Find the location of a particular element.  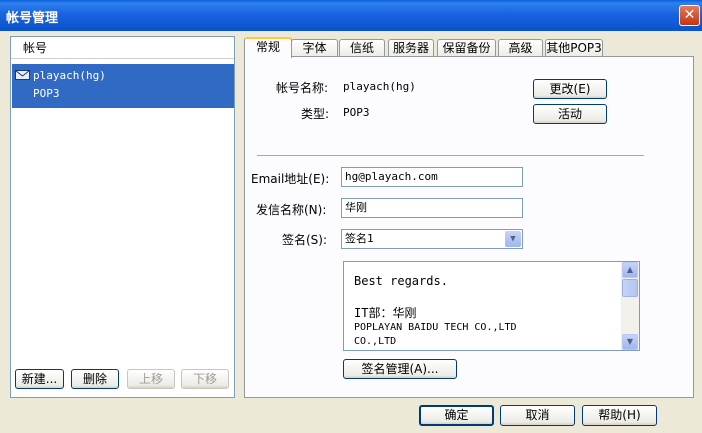

move-up-button: 上移 is located at coordinates (151, 379).